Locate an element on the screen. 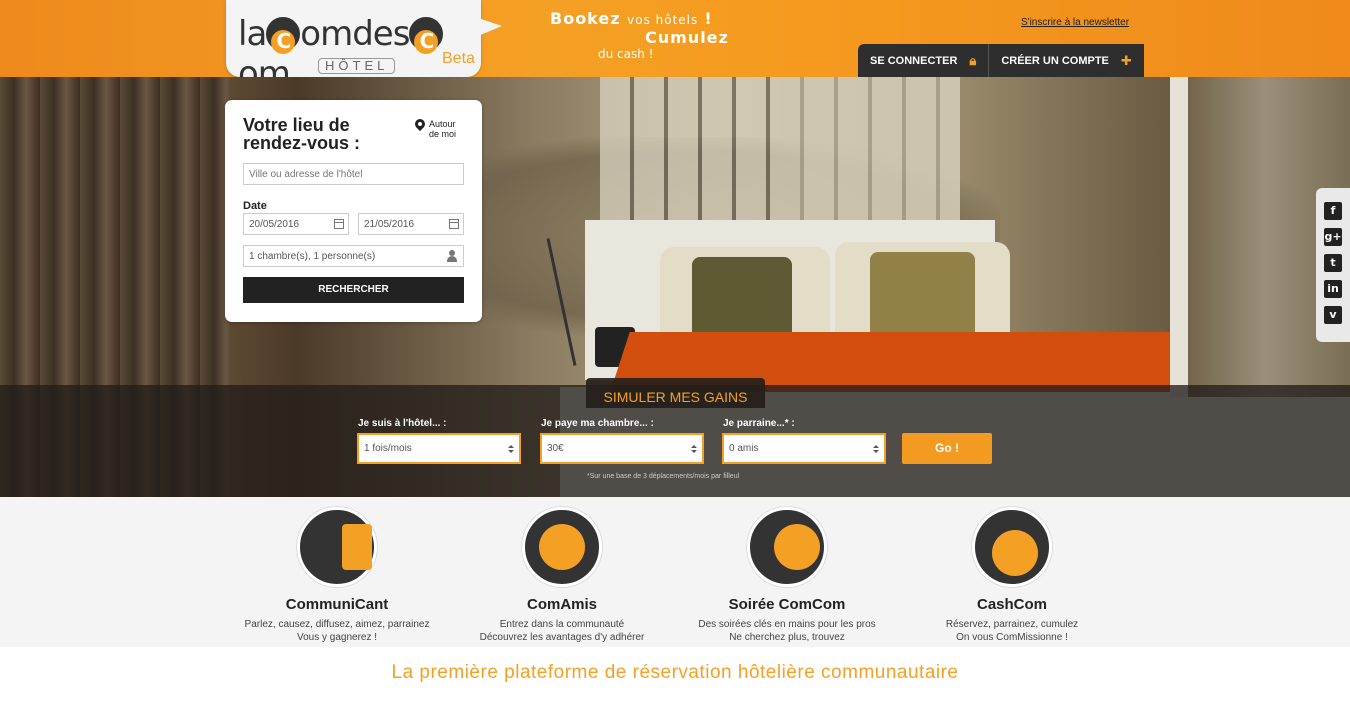 The height and width of the screenshot is (702, 1350). around-me-button: Autour de moi is located at coordinates (439, 129).